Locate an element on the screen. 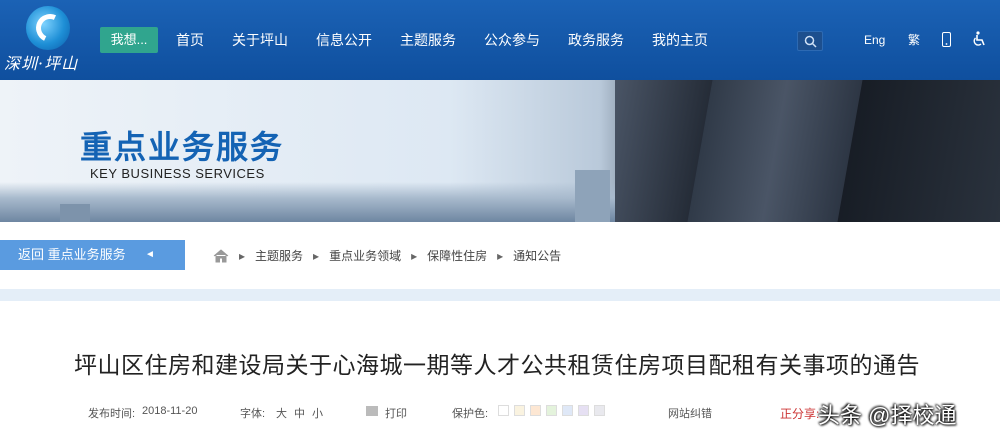 The width and height of the screenshot is (1000, 441). main-nav: 首页 关于坪山 信息公开 主题服务 公众参与 政务服务 我的主页 is located at coordinates (456, 40).